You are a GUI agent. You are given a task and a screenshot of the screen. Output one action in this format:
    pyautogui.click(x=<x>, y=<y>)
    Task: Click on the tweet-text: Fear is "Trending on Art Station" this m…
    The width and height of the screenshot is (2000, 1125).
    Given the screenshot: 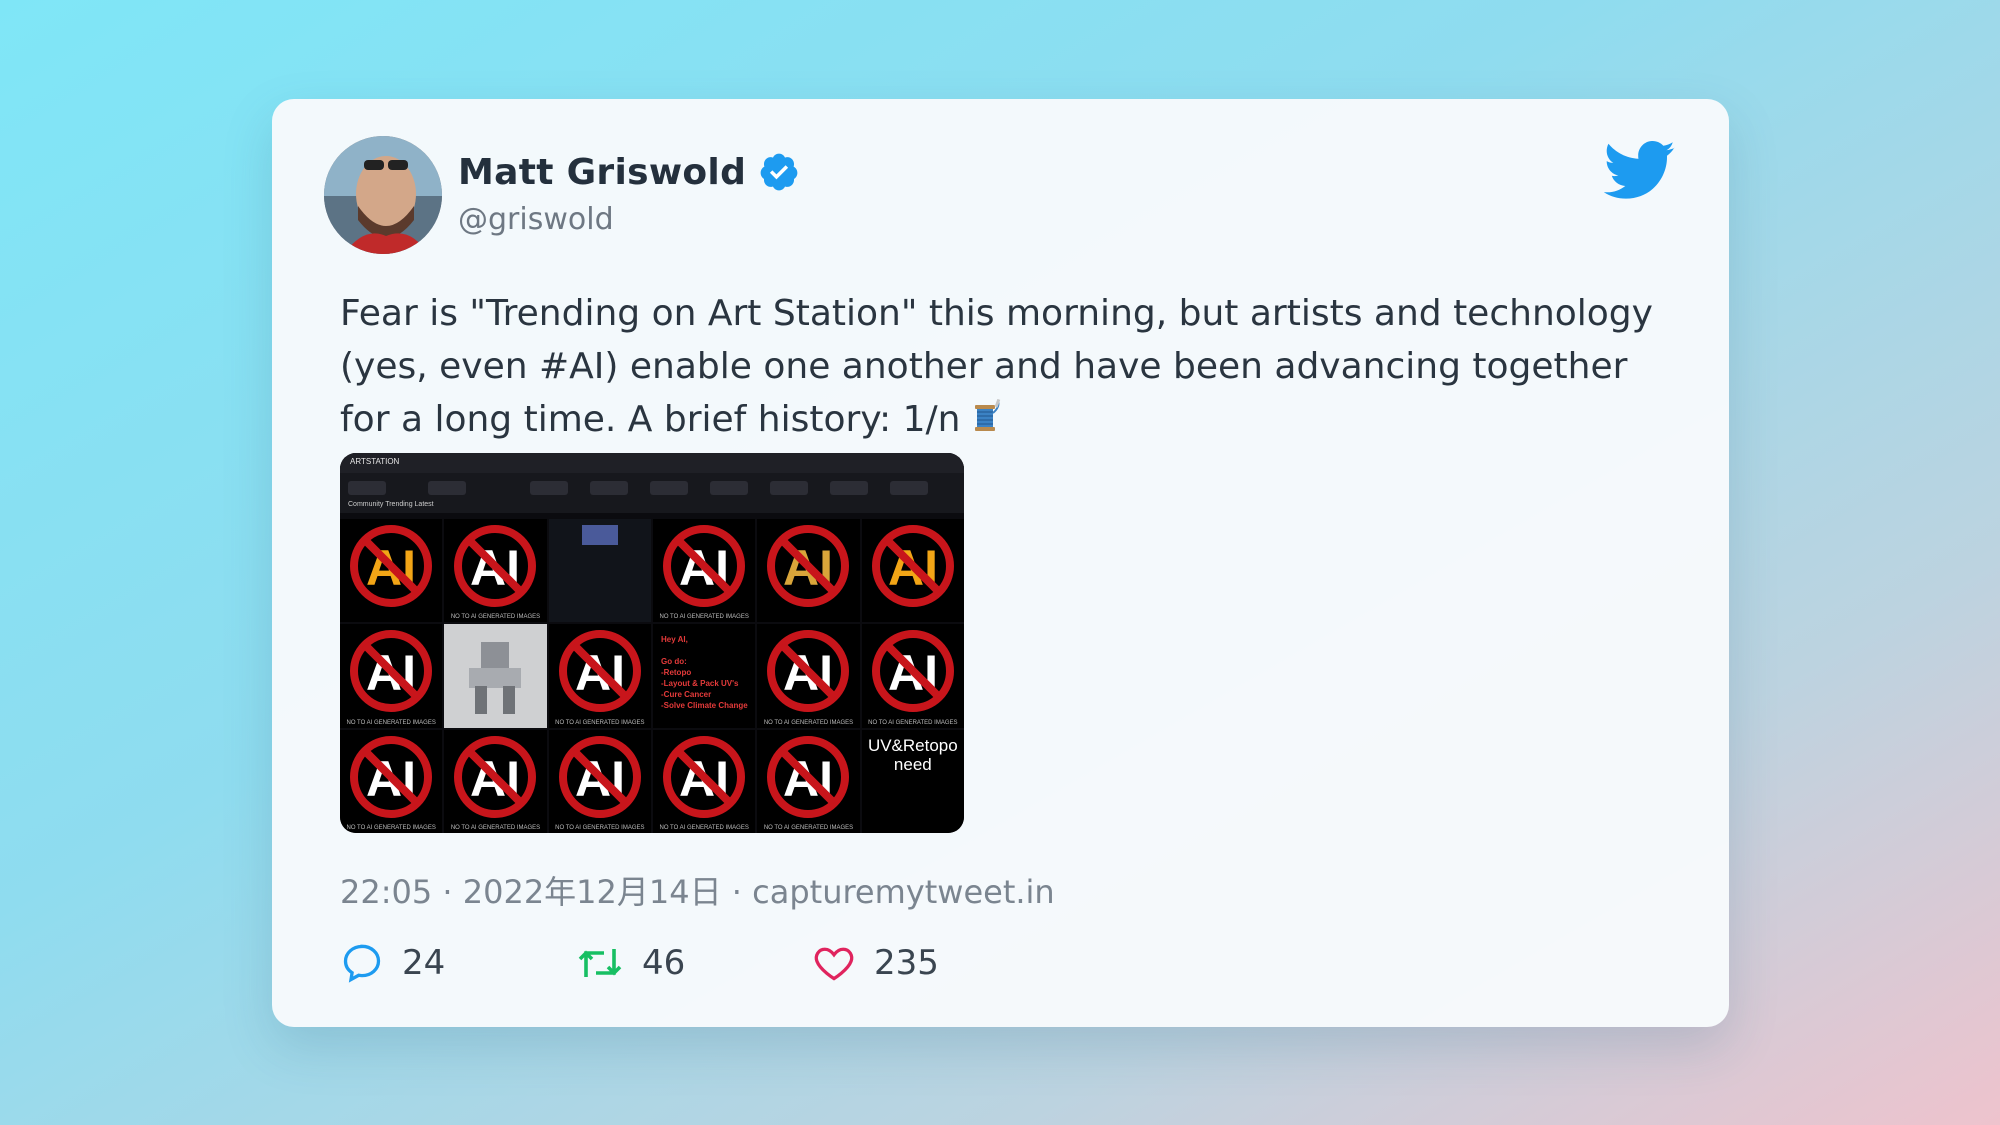 What is the action you would take?
    pyautogui.click(x=1010, y=369)
    